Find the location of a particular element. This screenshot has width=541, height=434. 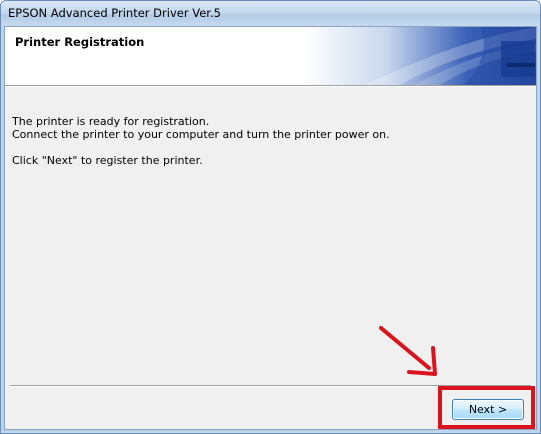

title-bar: EPSON Advanced Printer Driver Ver.5 is located at coordinates (270, 14).